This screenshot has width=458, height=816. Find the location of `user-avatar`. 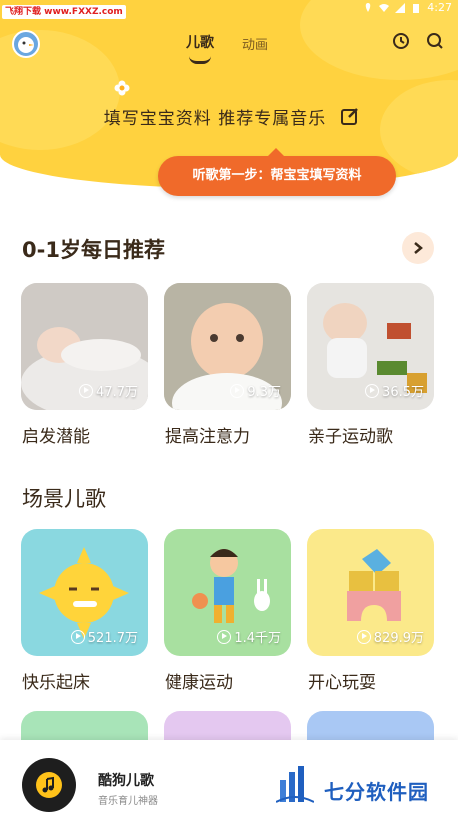

user-avatar is located at coordinates (26, 44).